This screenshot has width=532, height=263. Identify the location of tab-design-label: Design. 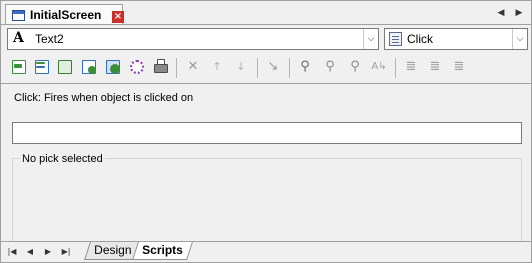
(113, 250).